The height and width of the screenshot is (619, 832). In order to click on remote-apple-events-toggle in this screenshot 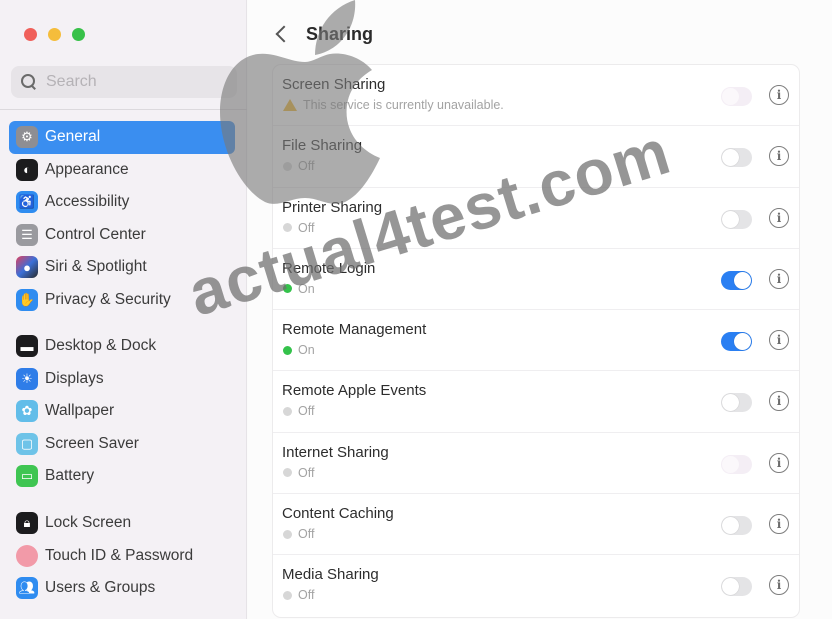, I will do `click(736, 403)`.